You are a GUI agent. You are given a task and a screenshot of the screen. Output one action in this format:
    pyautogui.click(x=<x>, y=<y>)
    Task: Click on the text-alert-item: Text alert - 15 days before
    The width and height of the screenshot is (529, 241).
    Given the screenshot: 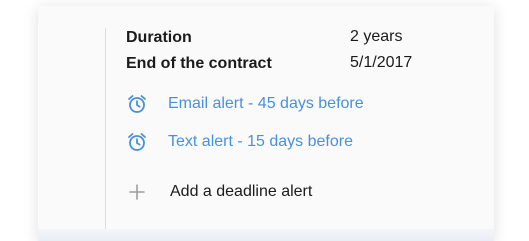 What is the action you would take?
    pyautogui.click(x=239, y=142)
    